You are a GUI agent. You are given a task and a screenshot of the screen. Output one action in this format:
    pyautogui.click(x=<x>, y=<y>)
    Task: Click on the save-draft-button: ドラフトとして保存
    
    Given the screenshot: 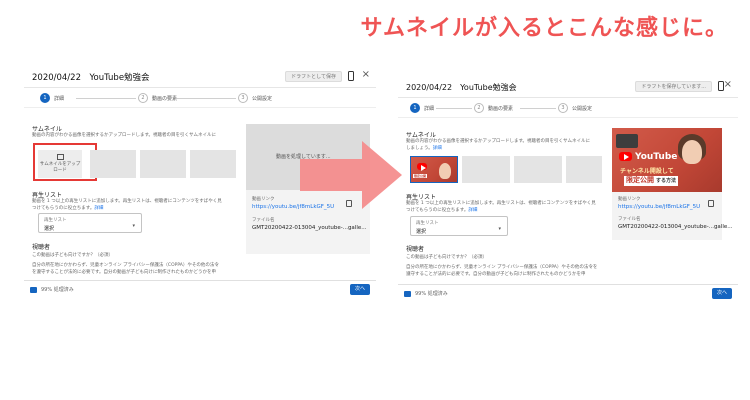 What is the action you would take?
    pyautogui.click(x=313, y=76)
    